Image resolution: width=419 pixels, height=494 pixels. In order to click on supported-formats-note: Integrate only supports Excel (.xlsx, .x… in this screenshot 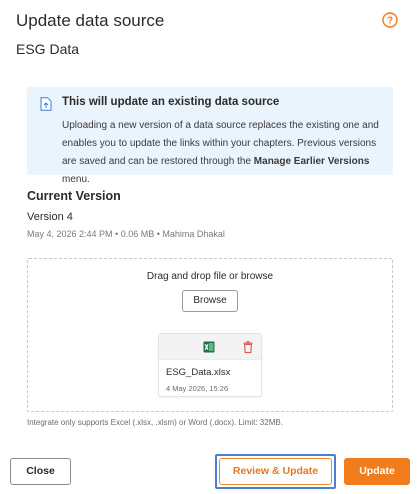, I will do `click(155, 422)`.